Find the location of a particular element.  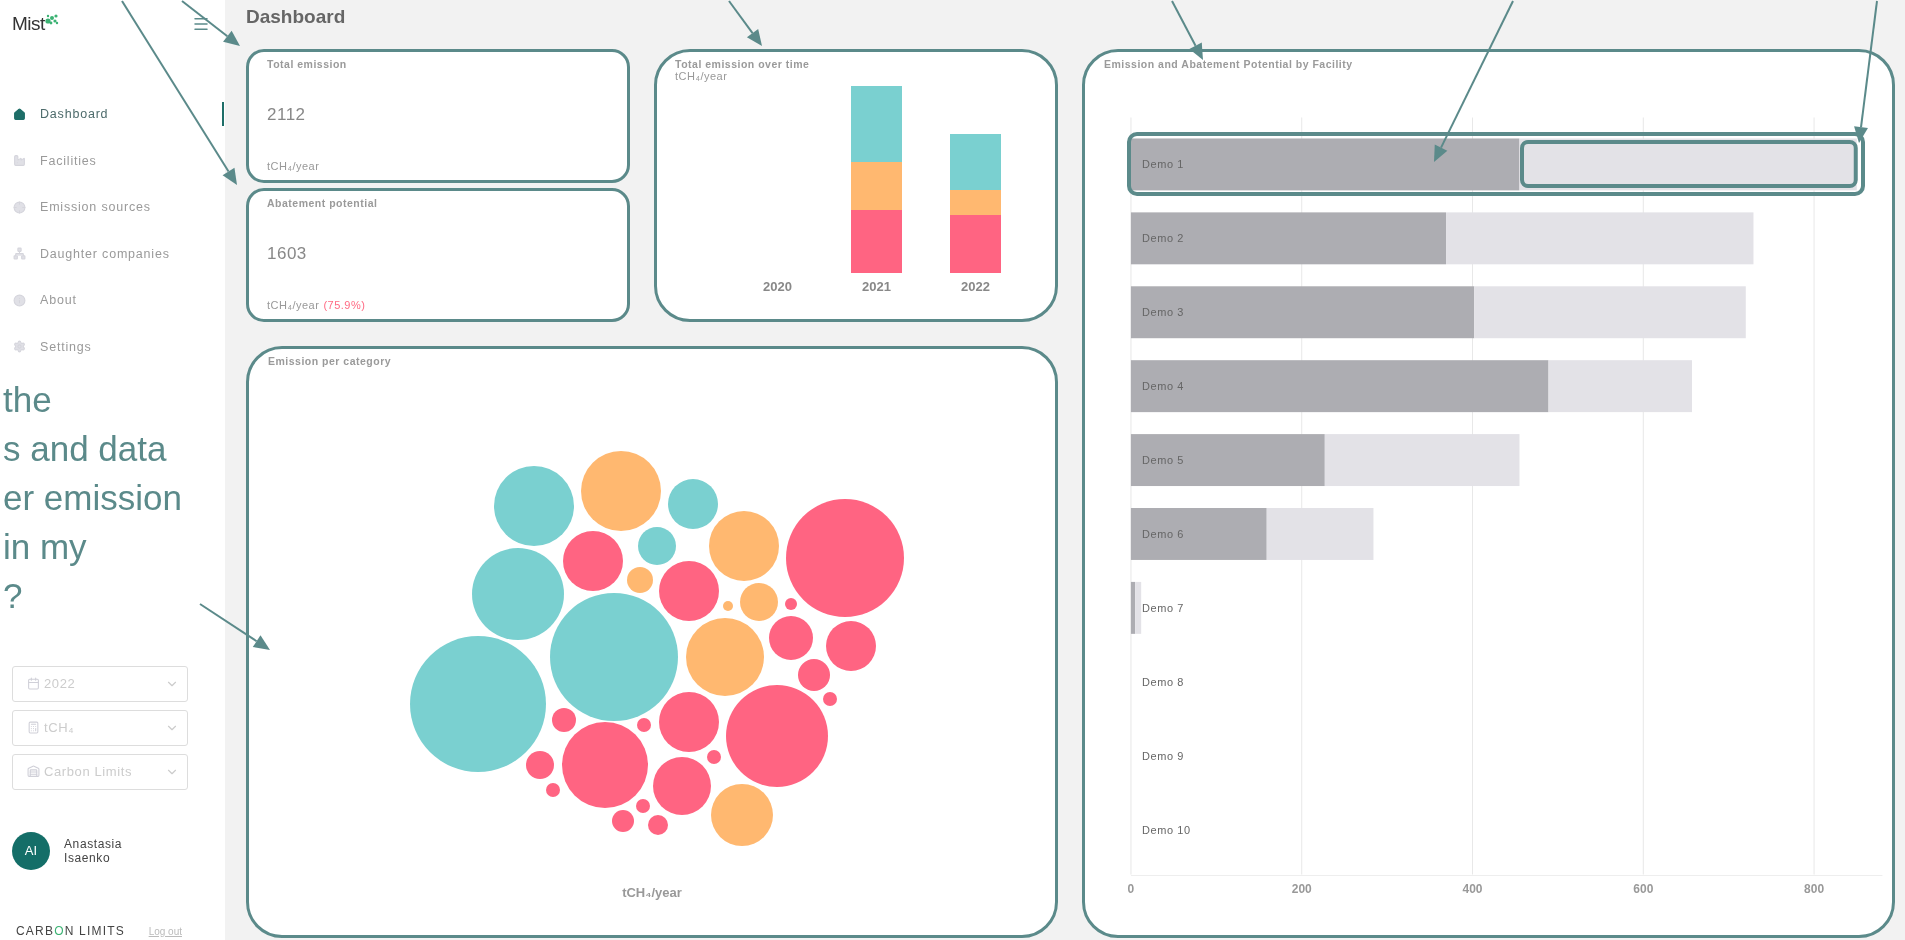

year-label: 2020 is located at coordinates (777, 286).